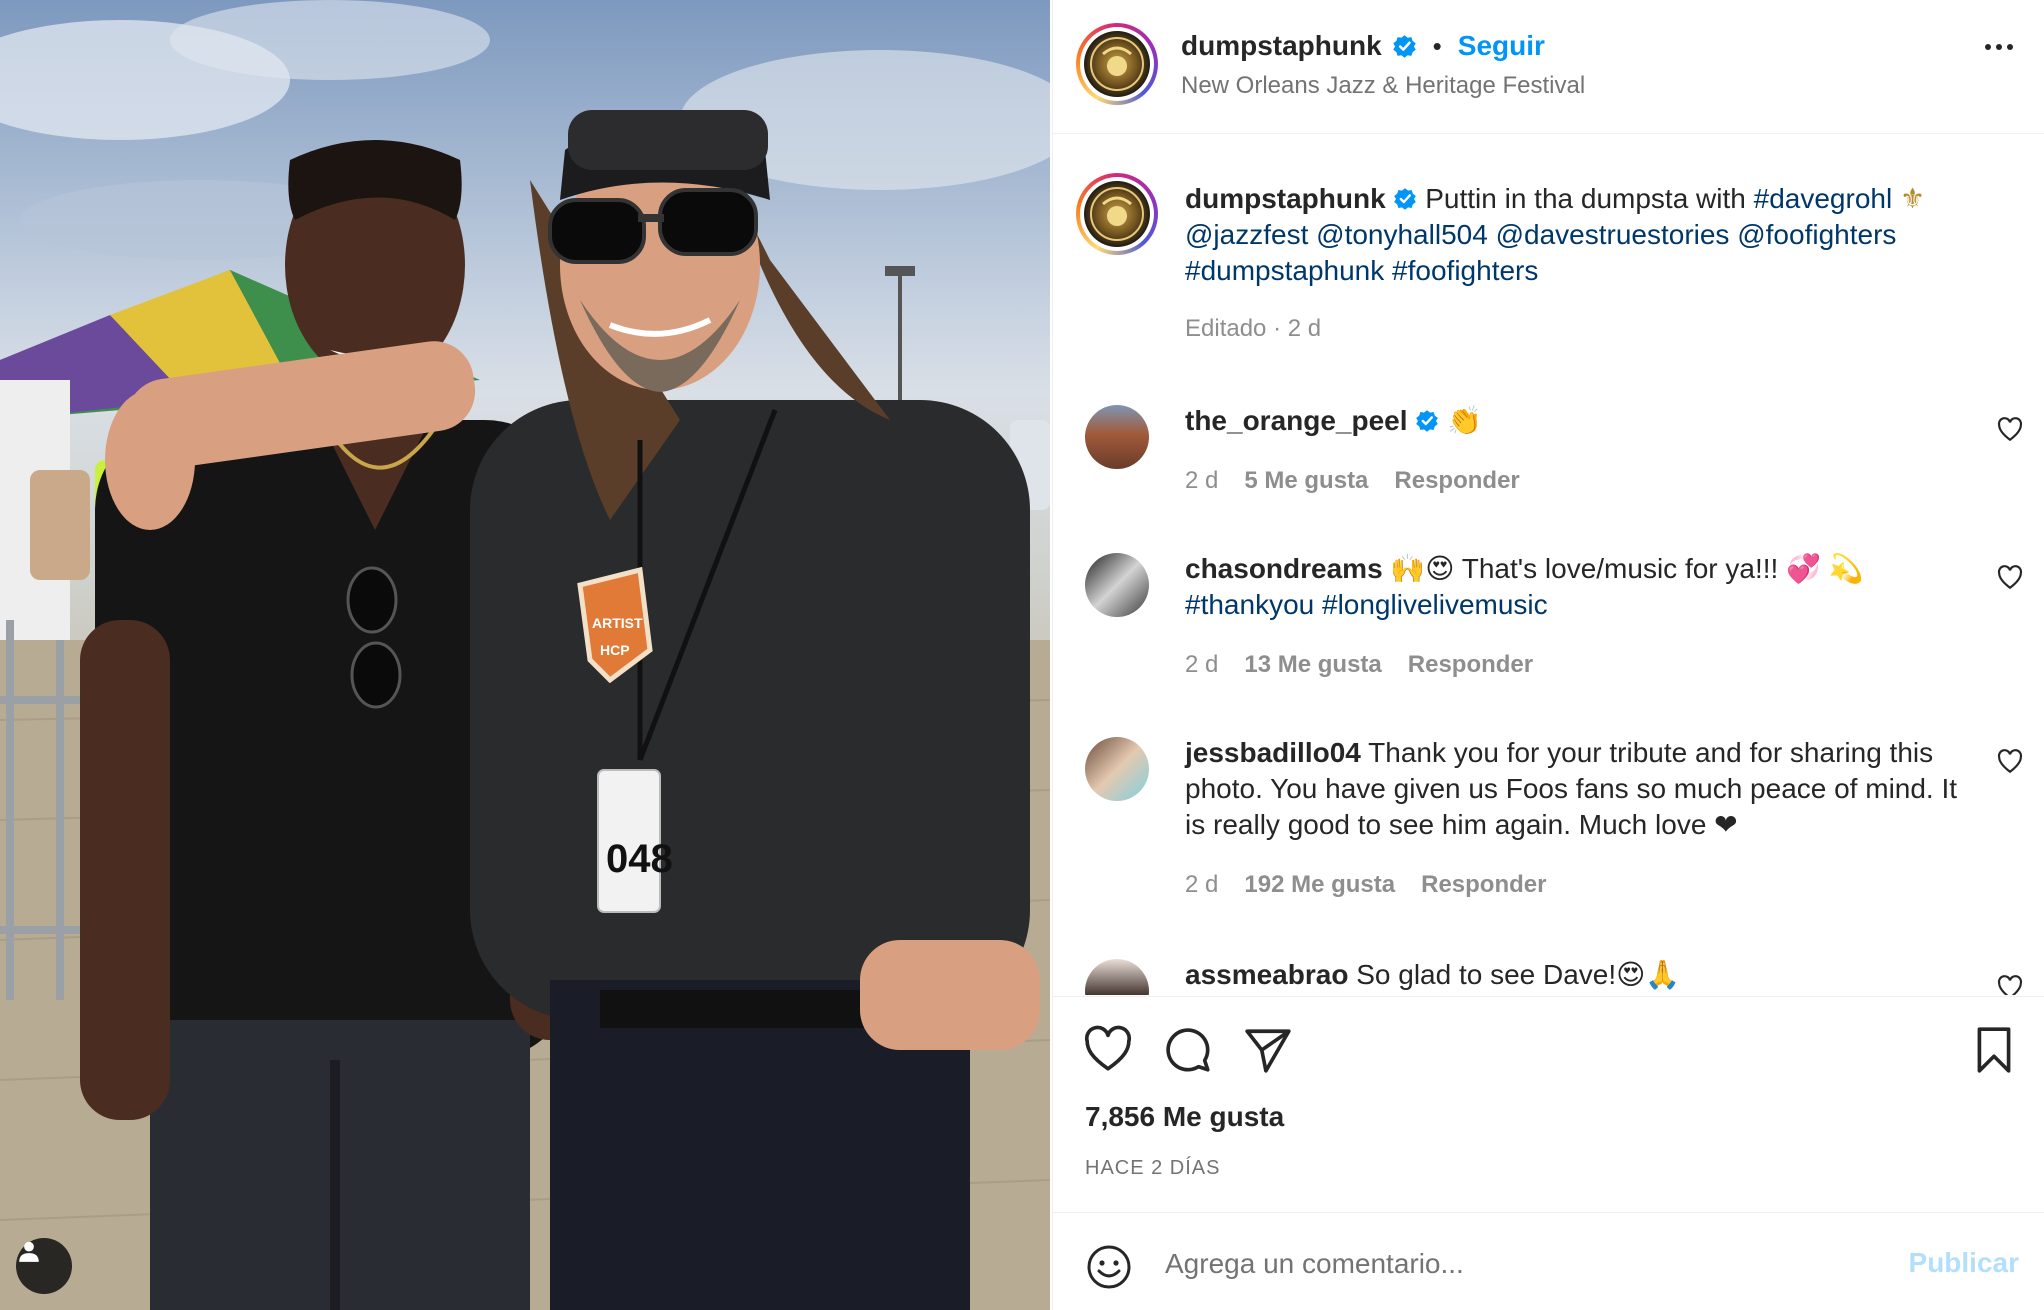  What do you see at coordinates (1912, 198) in the screenshot?
I see `caption-emoji: ⚜` at bounding box center [1912, 198].